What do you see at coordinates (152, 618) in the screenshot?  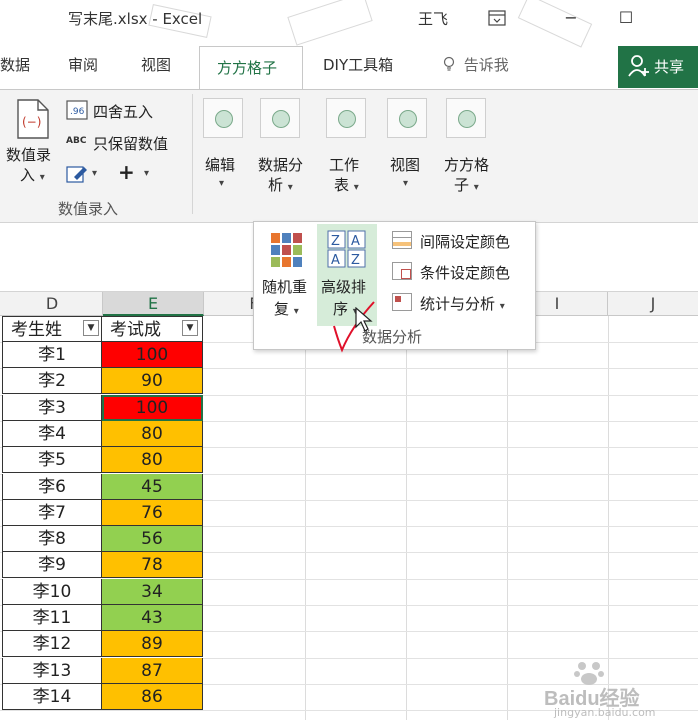 I see `score-cell: 43` at bounding box center [152, 618].